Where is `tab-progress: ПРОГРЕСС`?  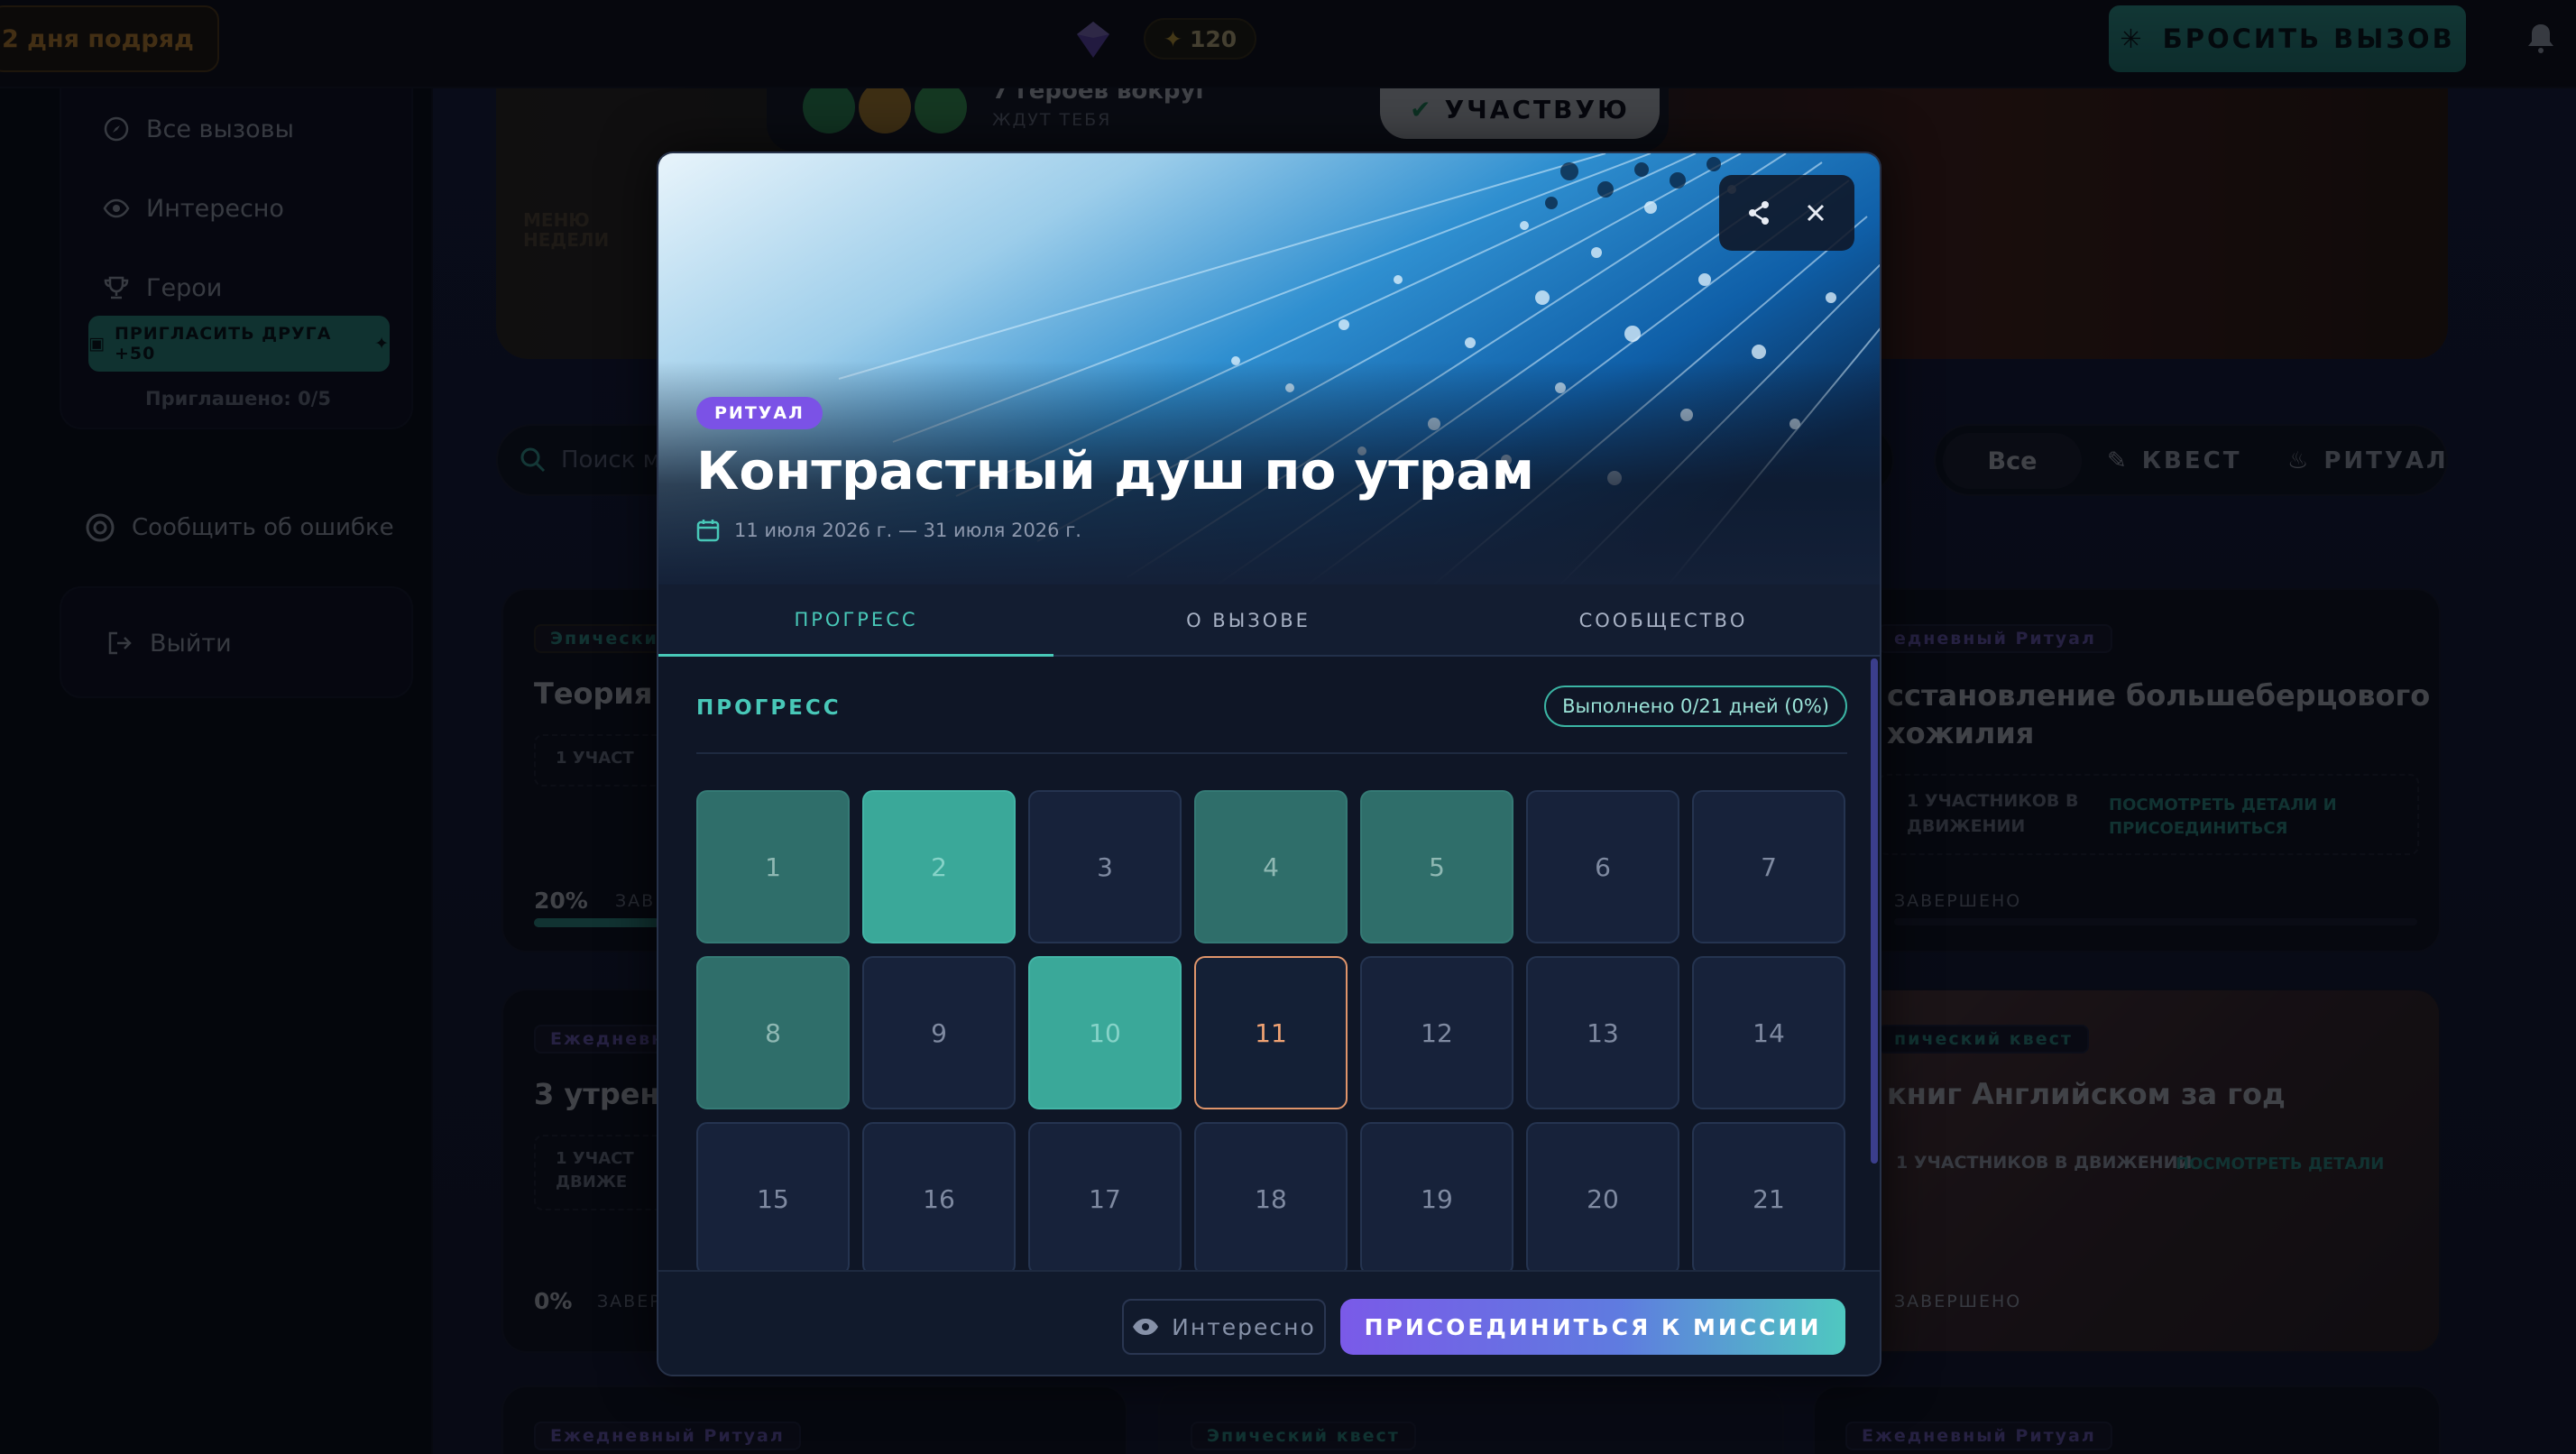 tab-progress: ПРОГРЕСС is located at coordinates (855, 620).